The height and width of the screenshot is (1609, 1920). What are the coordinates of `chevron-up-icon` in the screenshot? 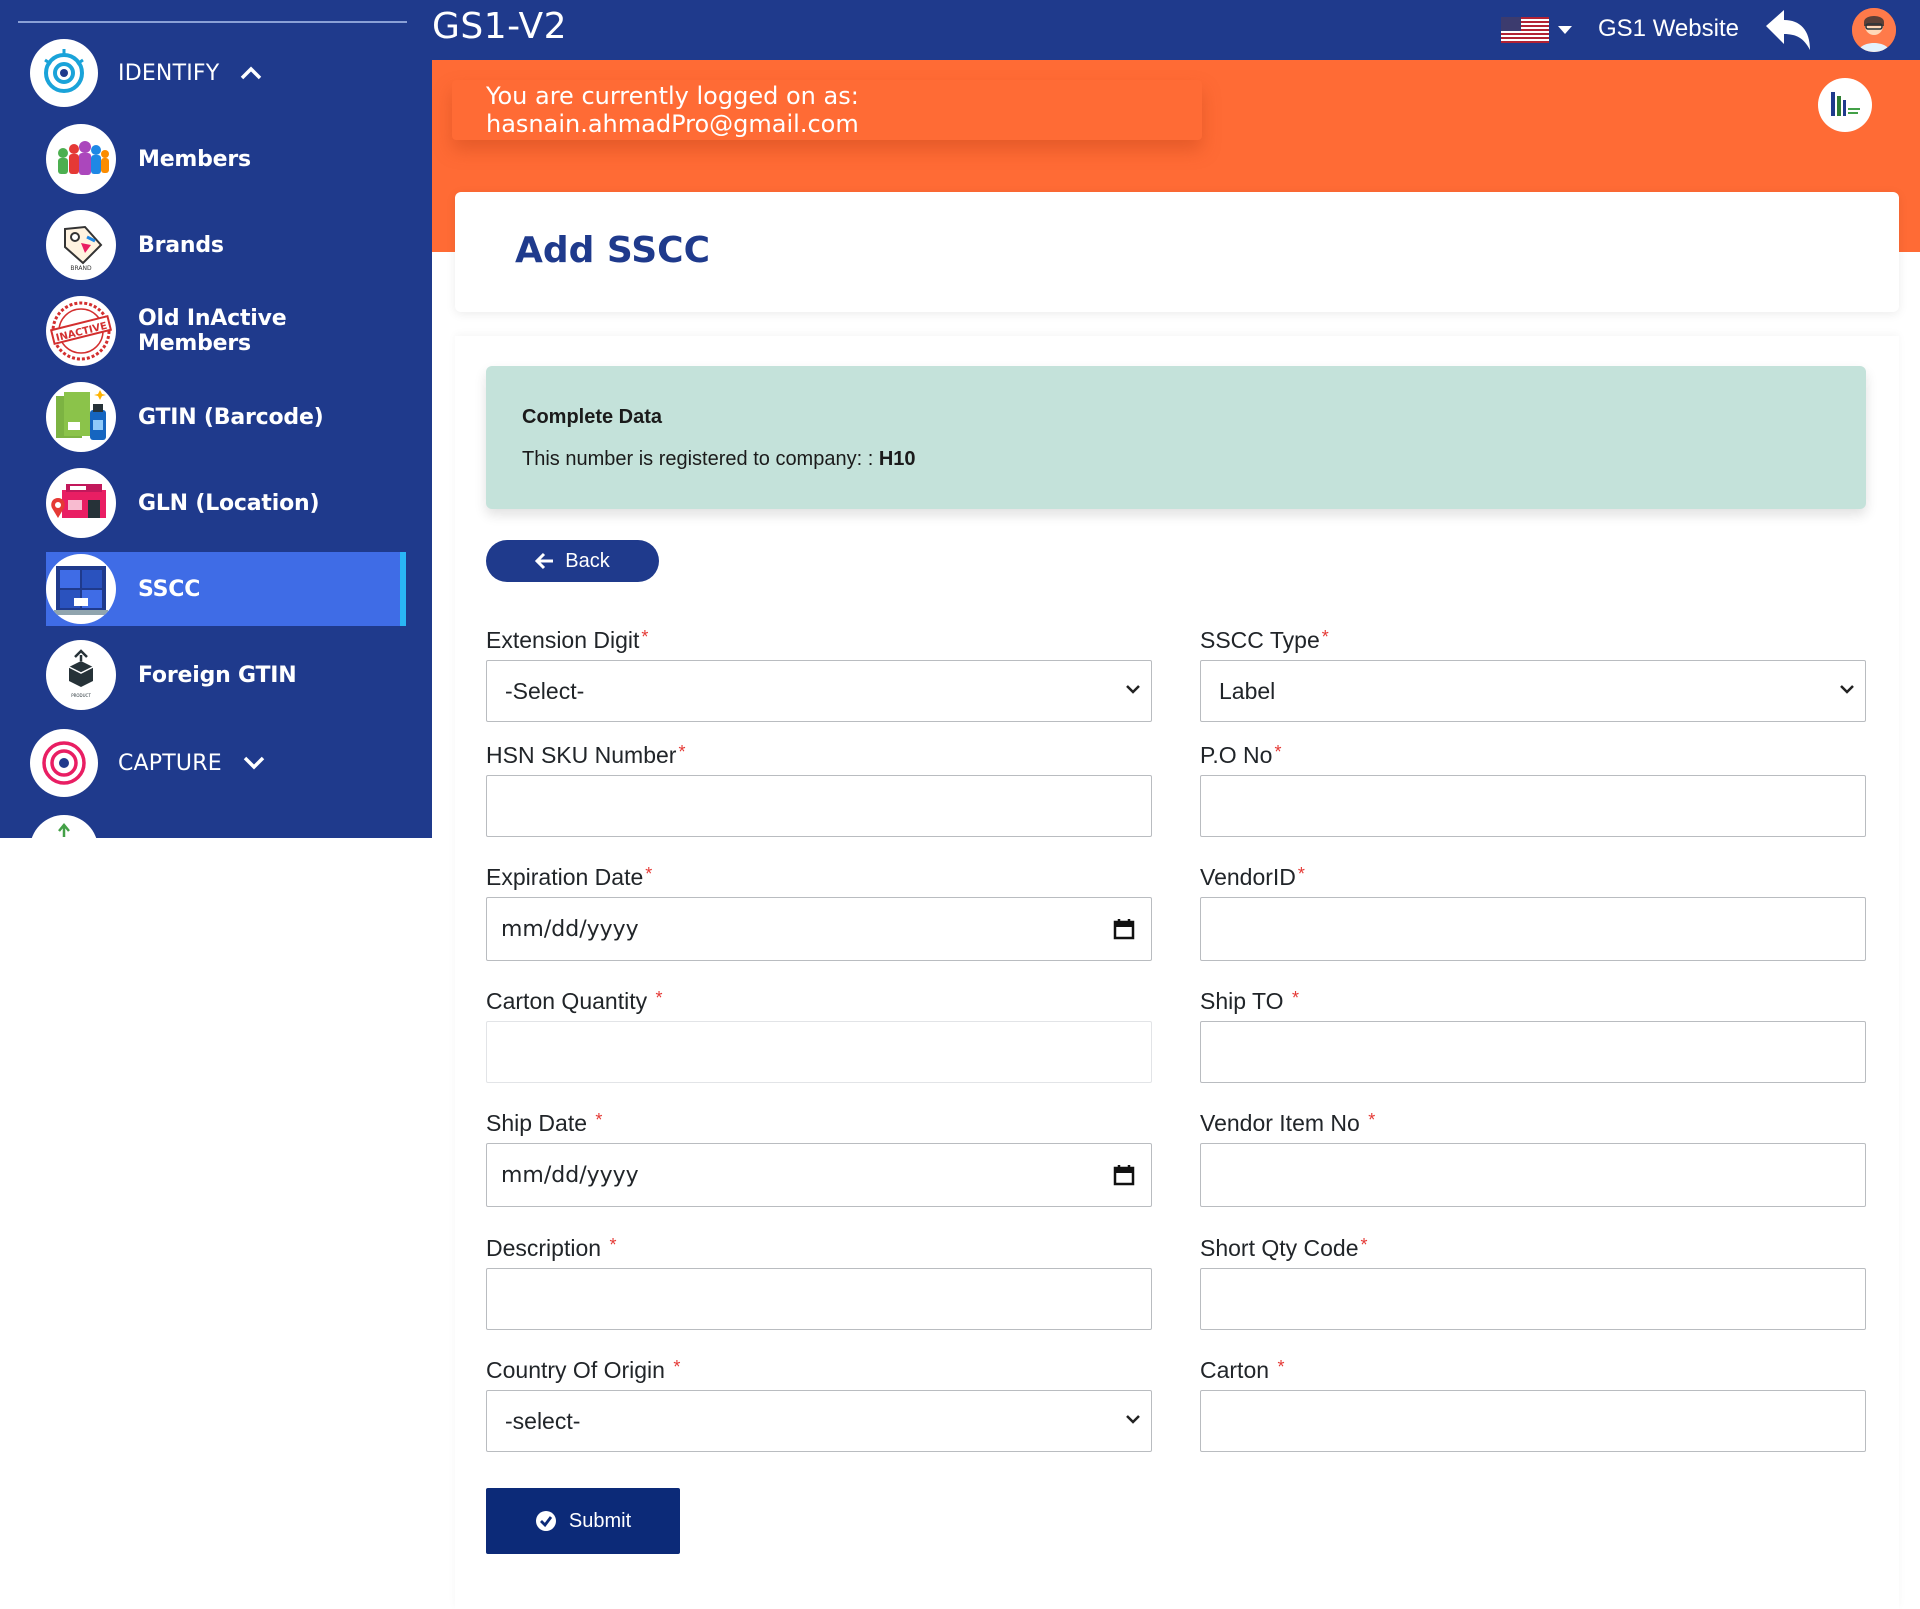 It's located at (251, 73).